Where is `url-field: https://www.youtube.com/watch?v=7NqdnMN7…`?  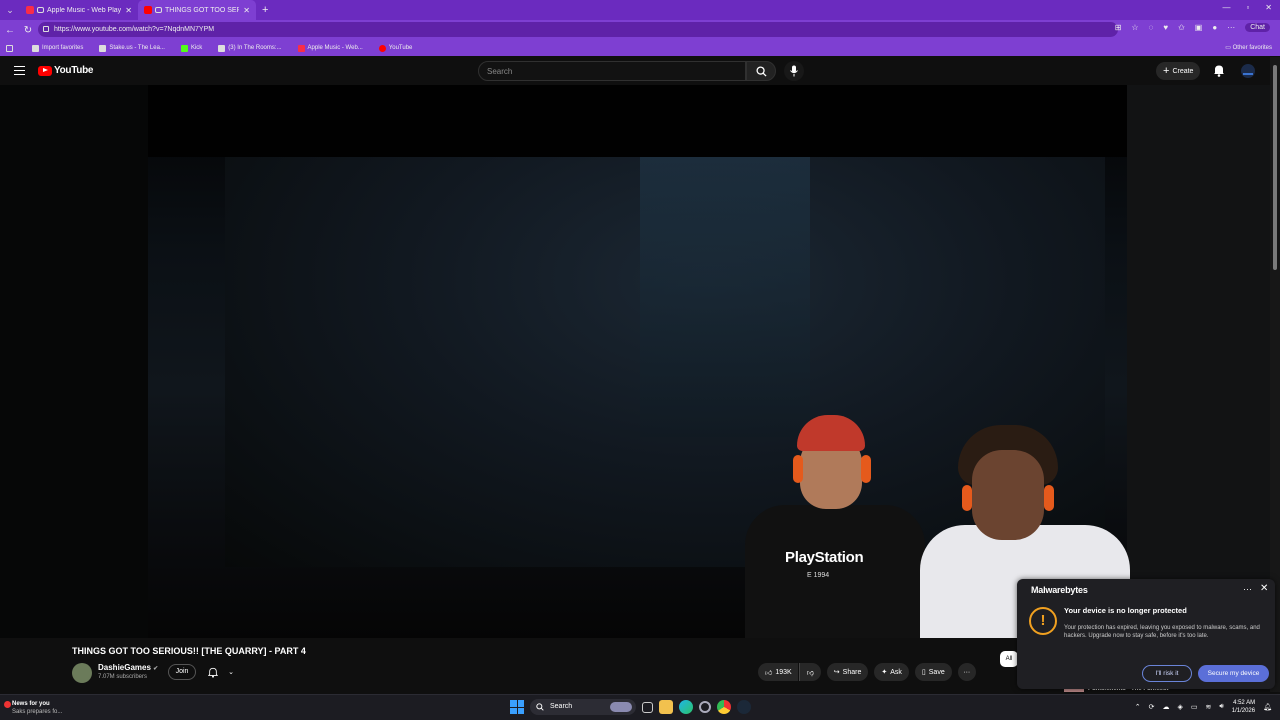 url-field: https://www.youtube.com/watch?v=7NqdnMN7… is located at coordinates (578, 29).